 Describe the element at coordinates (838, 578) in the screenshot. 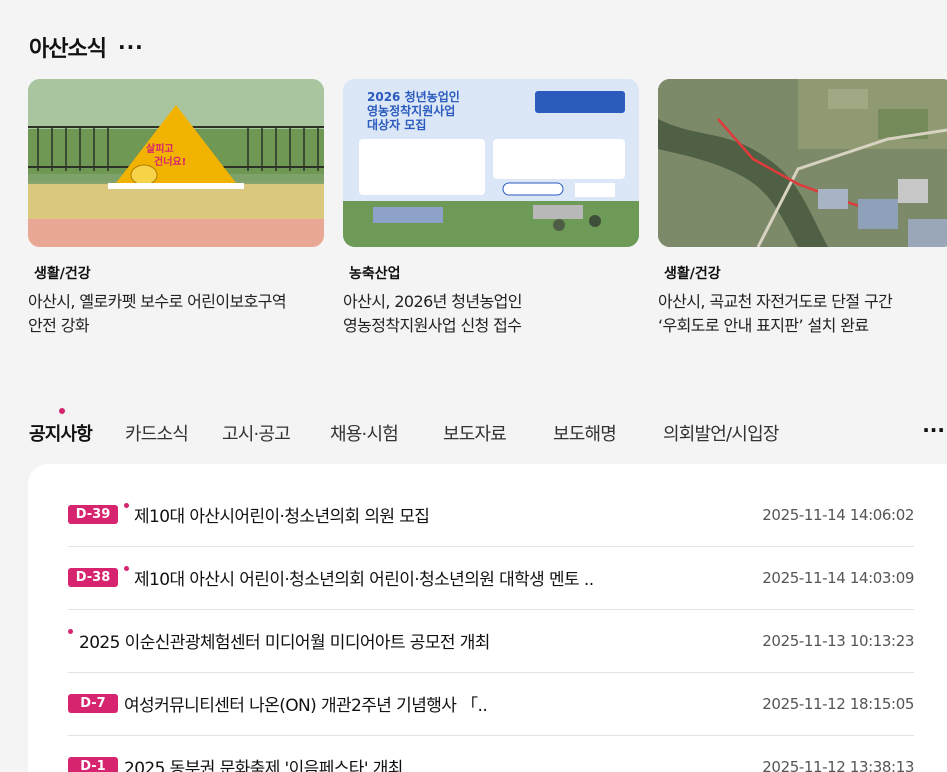

I see `notice-date: 2025-11-14 14:03:09` at that location.